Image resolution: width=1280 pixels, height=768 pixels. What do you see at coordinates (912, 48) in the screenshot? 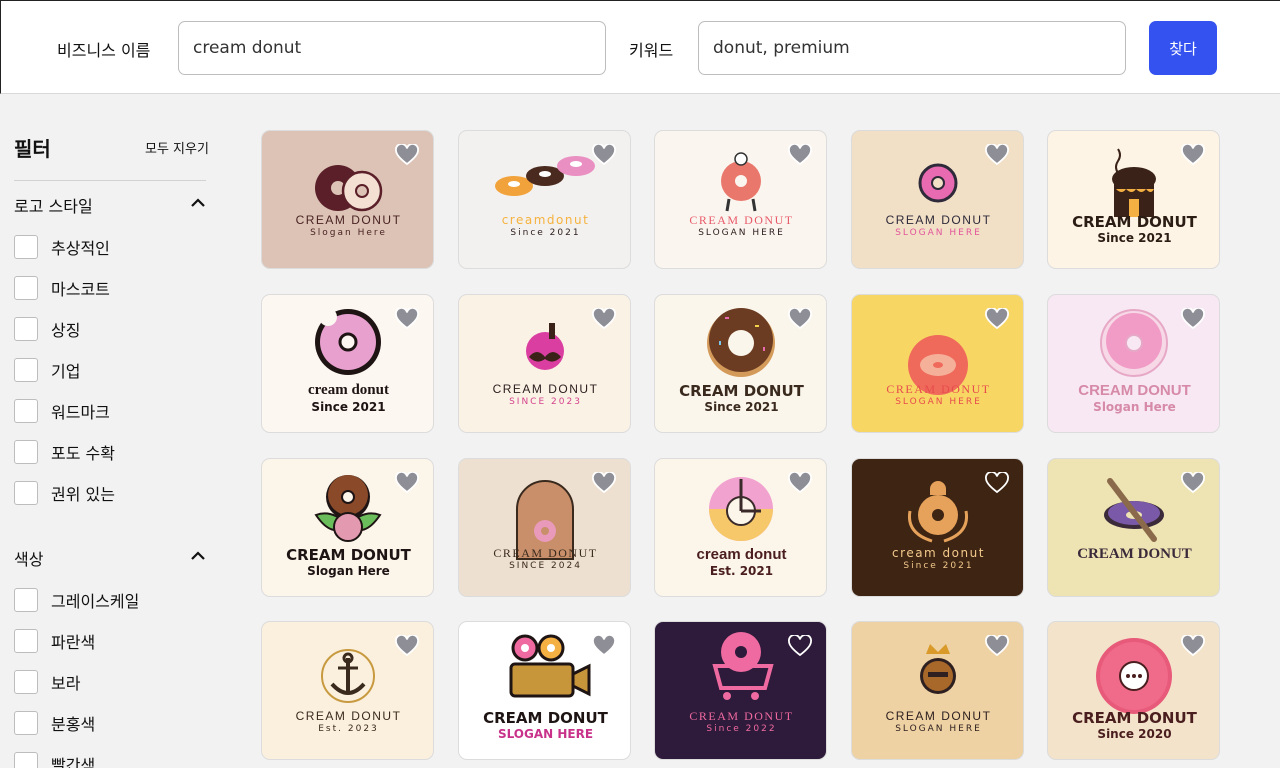
I see `keyword-input` at bounding box center [912, 48].